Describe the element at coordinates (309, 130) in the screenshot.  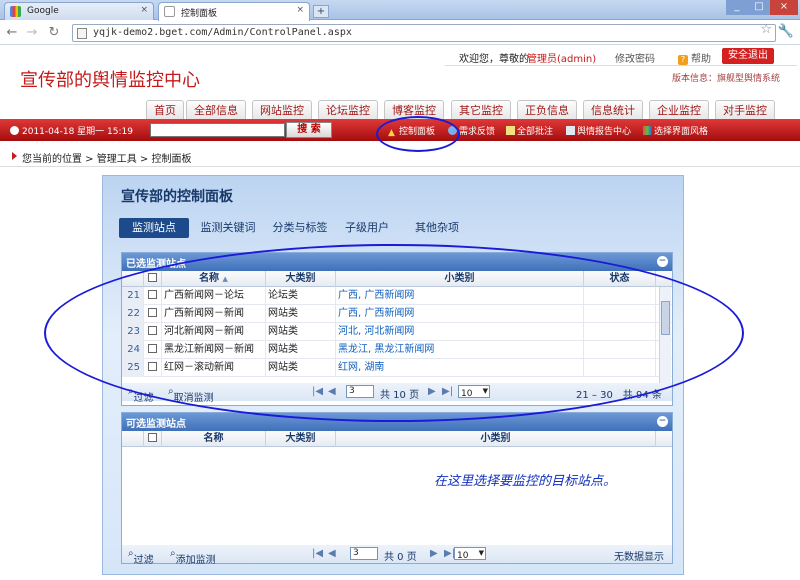
I see `search-button: 搜 索` at that location.